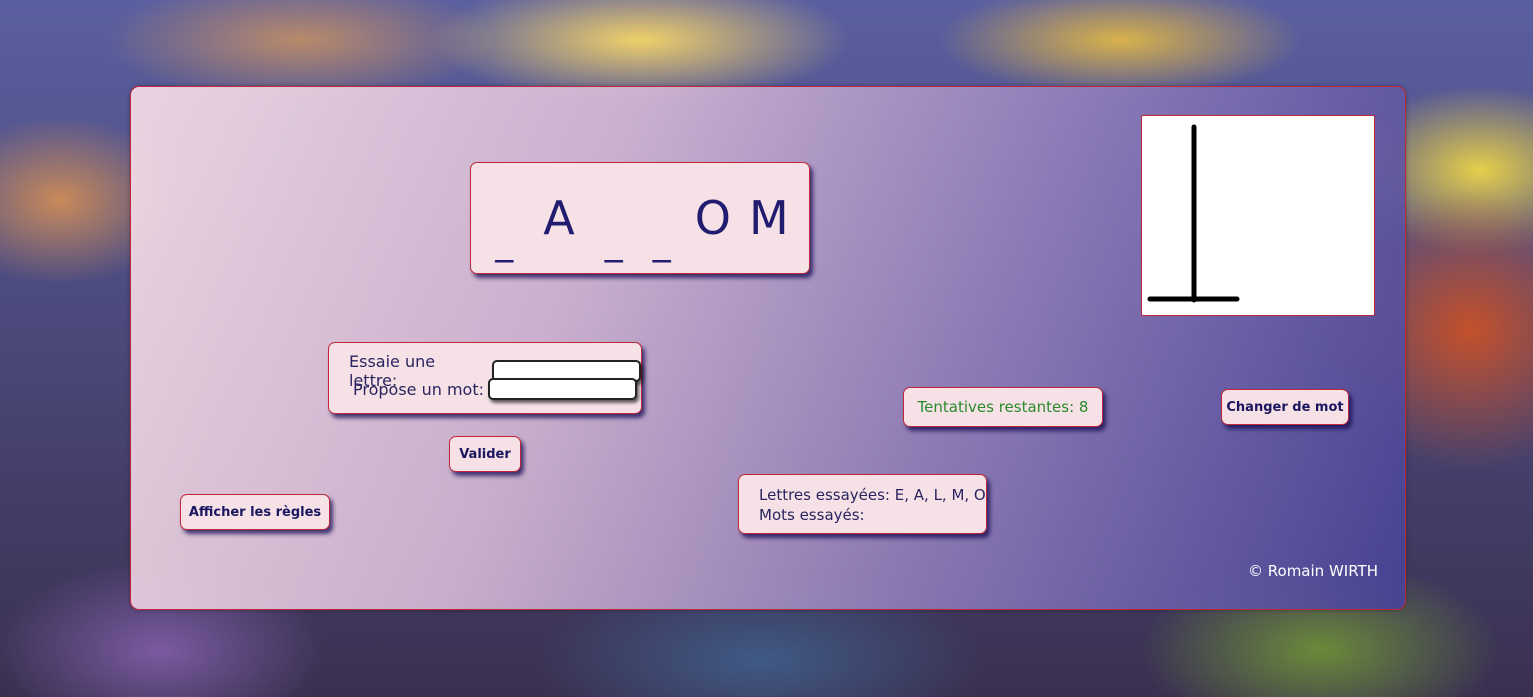 Image resolution: width=1533 pixels, height=697 pixels. Describe the element at coordinates (713, 218) in the screenshot. I see `word-letter: O` at that location.